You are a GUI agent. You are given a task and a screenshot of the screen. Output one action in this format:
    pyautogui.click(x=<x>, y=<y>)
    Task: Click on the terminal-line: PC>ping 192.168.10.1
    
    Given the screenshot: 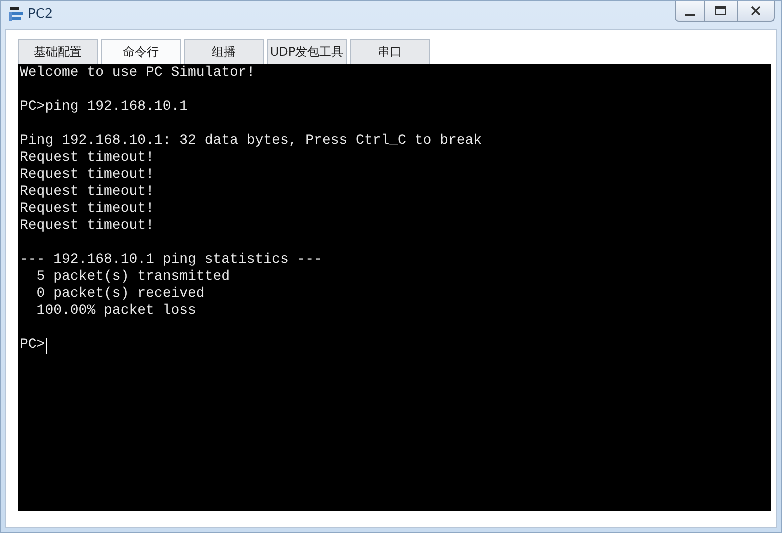 What is the action you would take?
    pyautogui.click(x=104, y=107)
    